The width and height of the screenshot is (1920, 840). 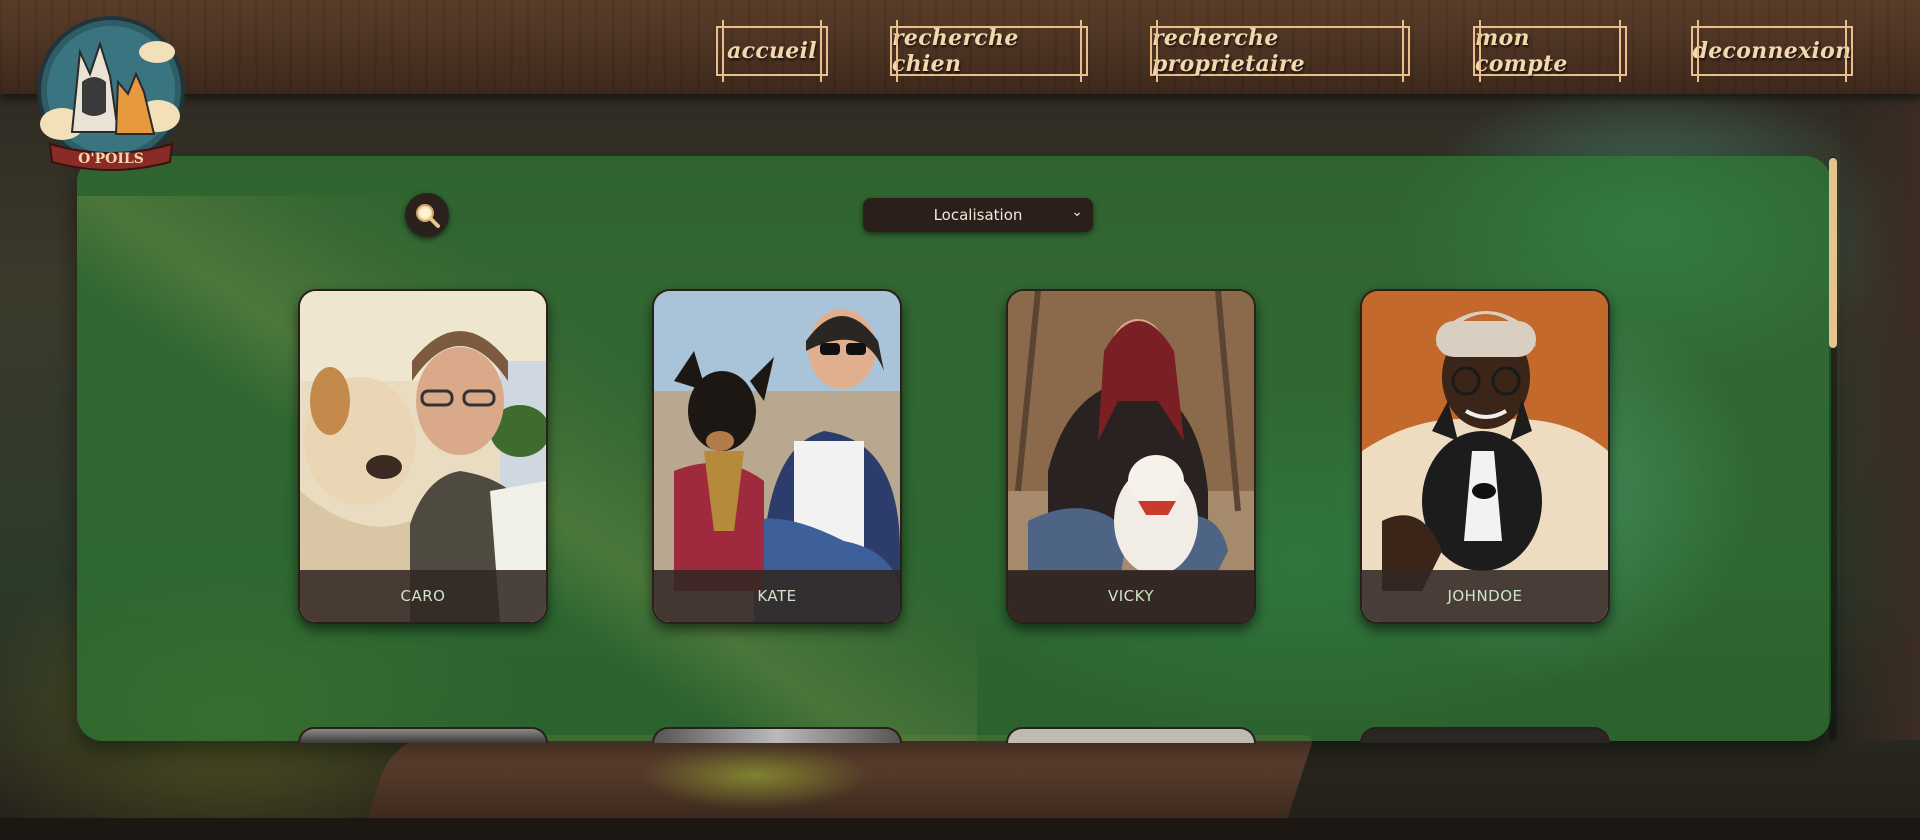 What do you see at coordinates (777, 596) in the screenshot?
I see `card-name-label: KATE` at bounding box center [777, 596].